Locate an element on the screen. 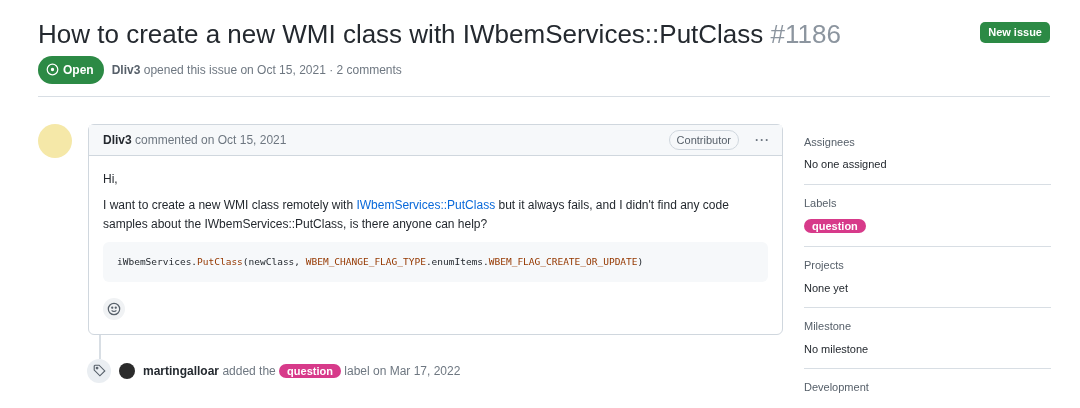  event-text: added the is located at coordinates (249, 370).